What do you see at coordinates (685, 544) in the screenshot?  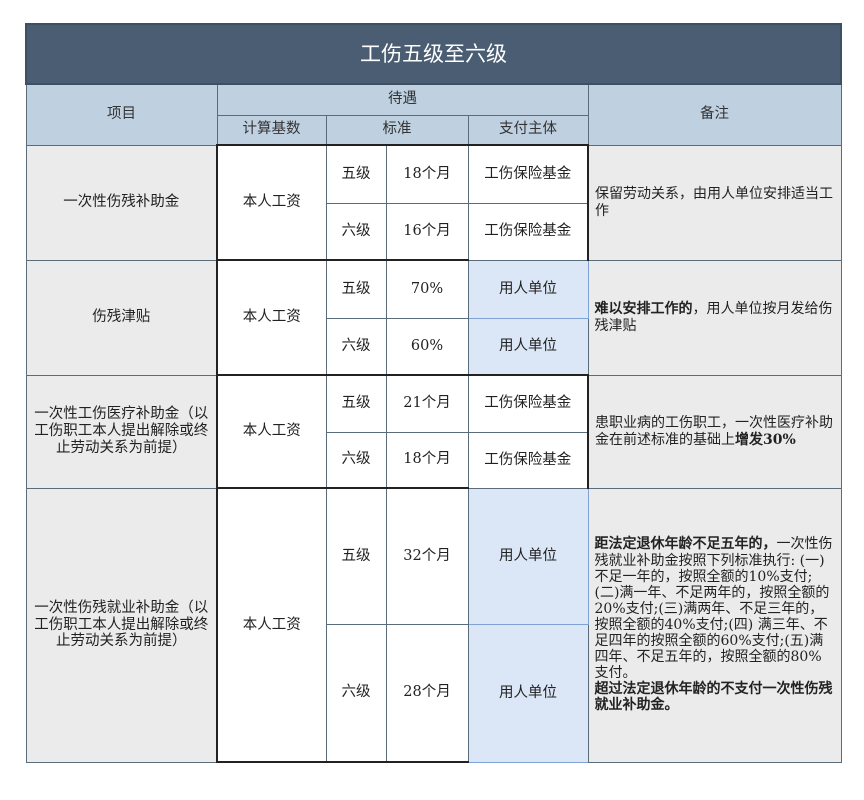 I see `note-bold: 距法定退休年龄不足五年的，` at bounding box center [685, 544].